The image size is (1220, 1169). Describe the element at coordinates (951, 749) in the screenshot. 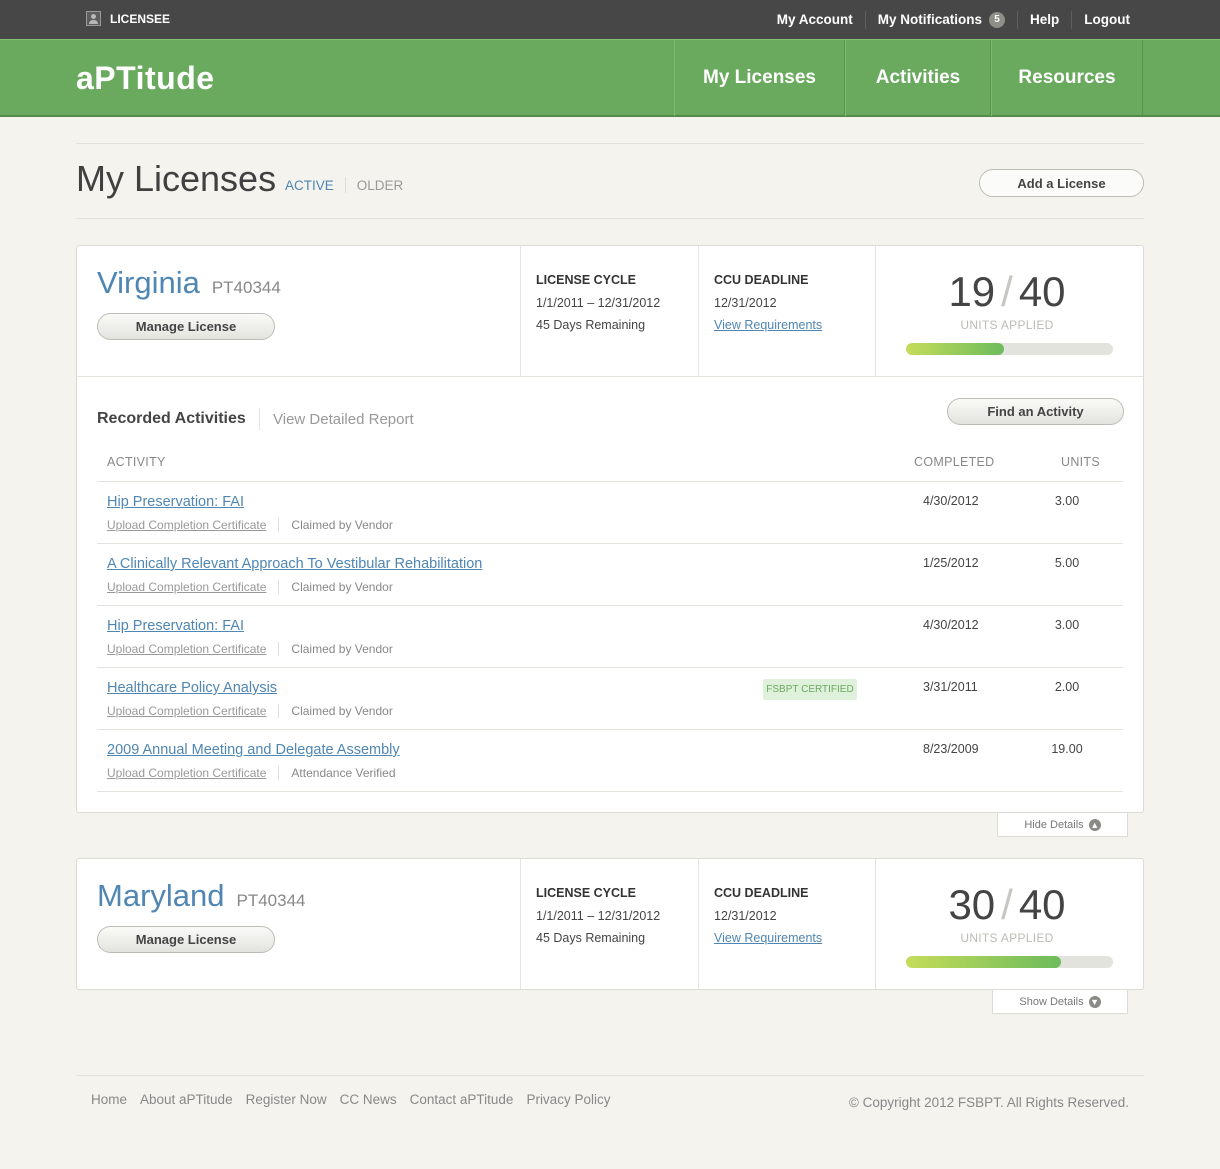

I see `completed-date: 8/23/2009` at that location.